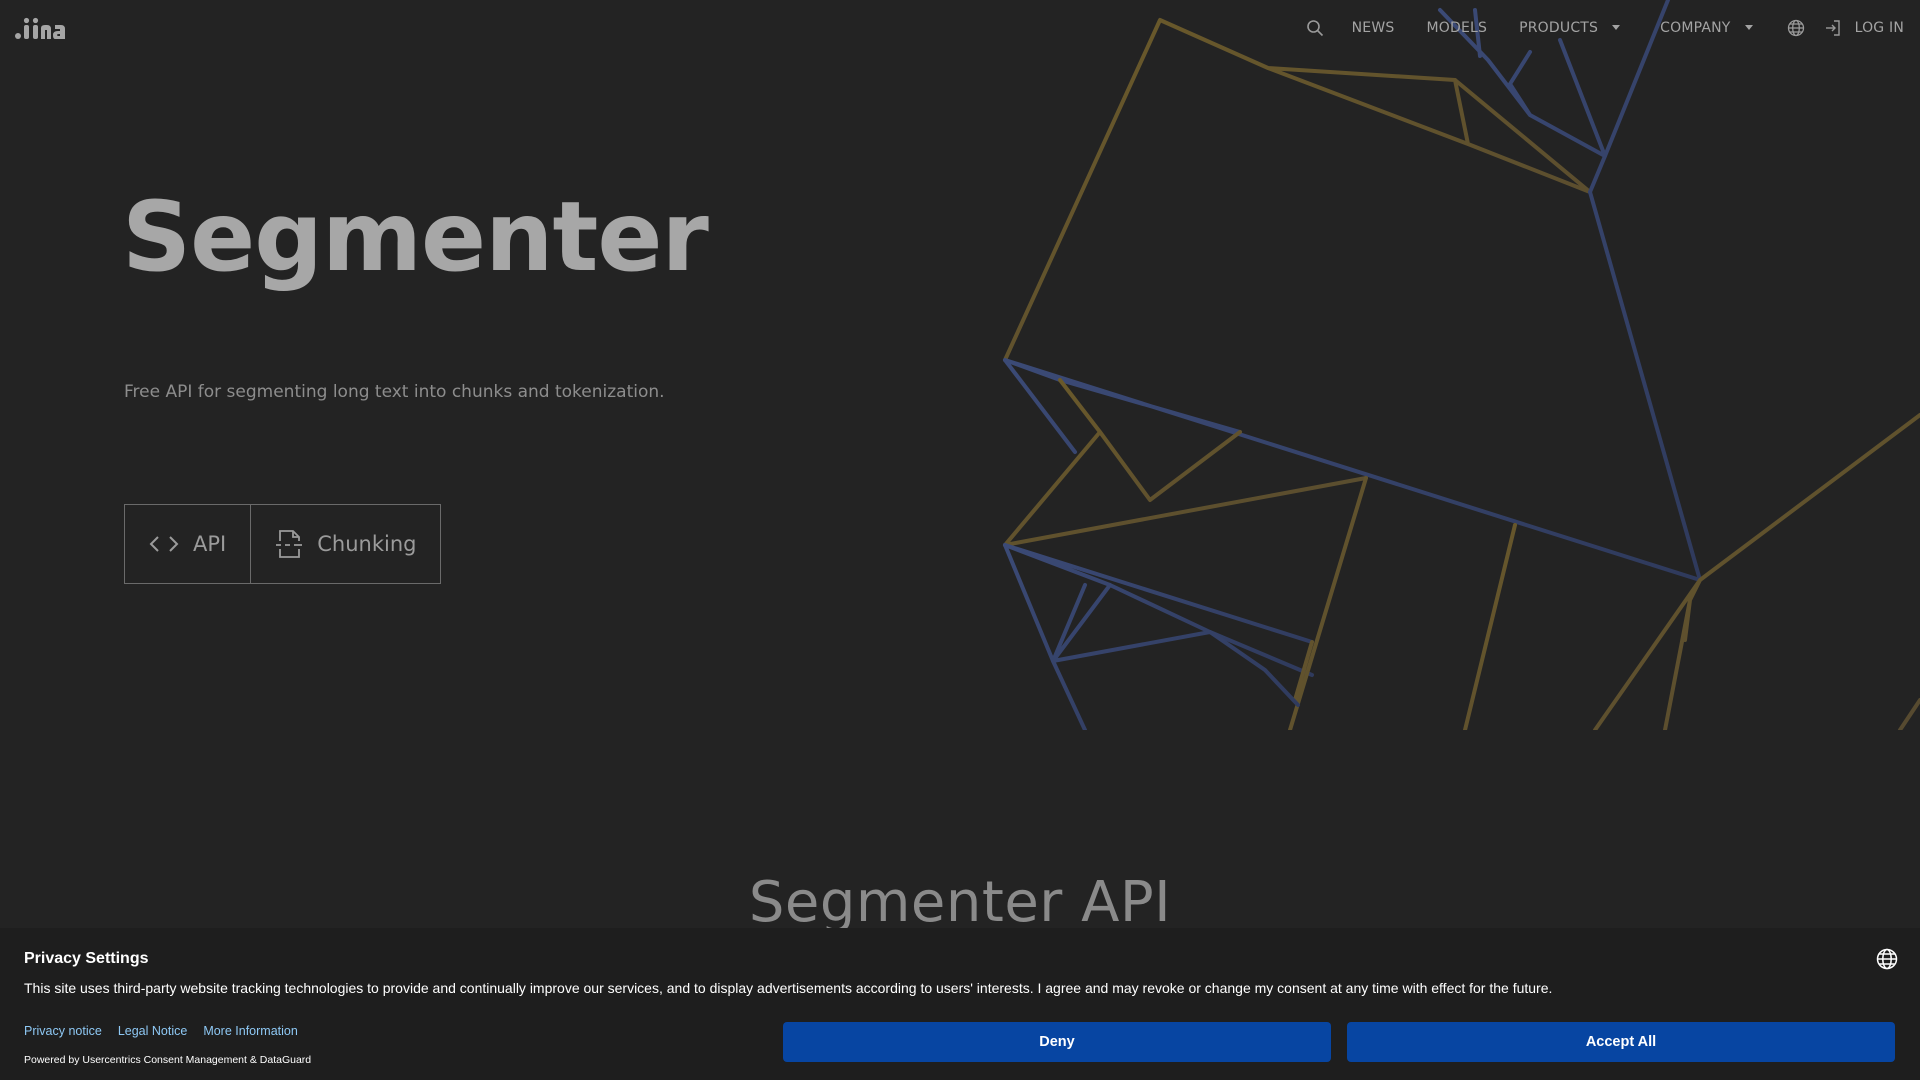  I want to click on document-split-icon, so click(289, 544).